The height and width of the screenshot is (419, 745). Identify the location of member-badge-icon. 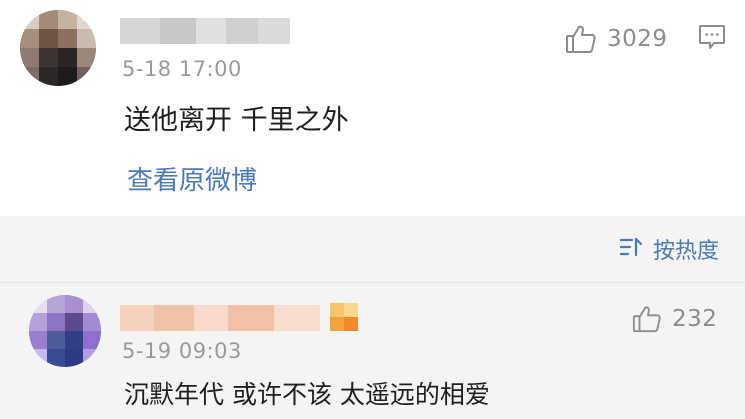
(344, 317).